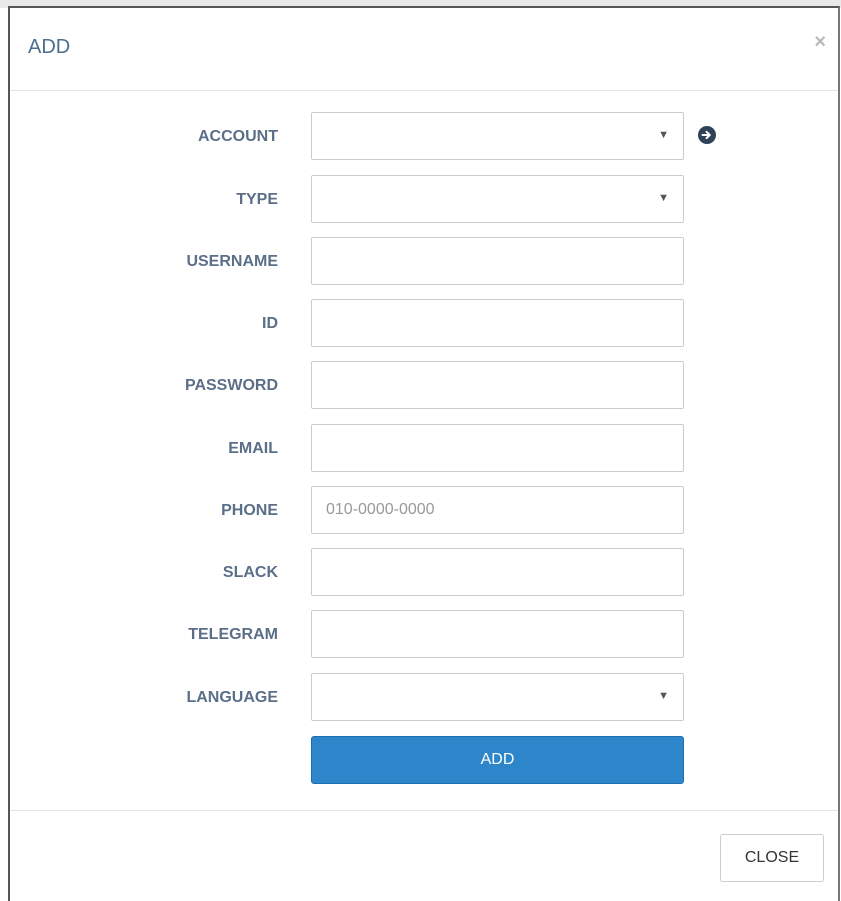 The width and height of the screenshot is (841, 901). I want to click on type-label: TYPE, so click(257, 199).